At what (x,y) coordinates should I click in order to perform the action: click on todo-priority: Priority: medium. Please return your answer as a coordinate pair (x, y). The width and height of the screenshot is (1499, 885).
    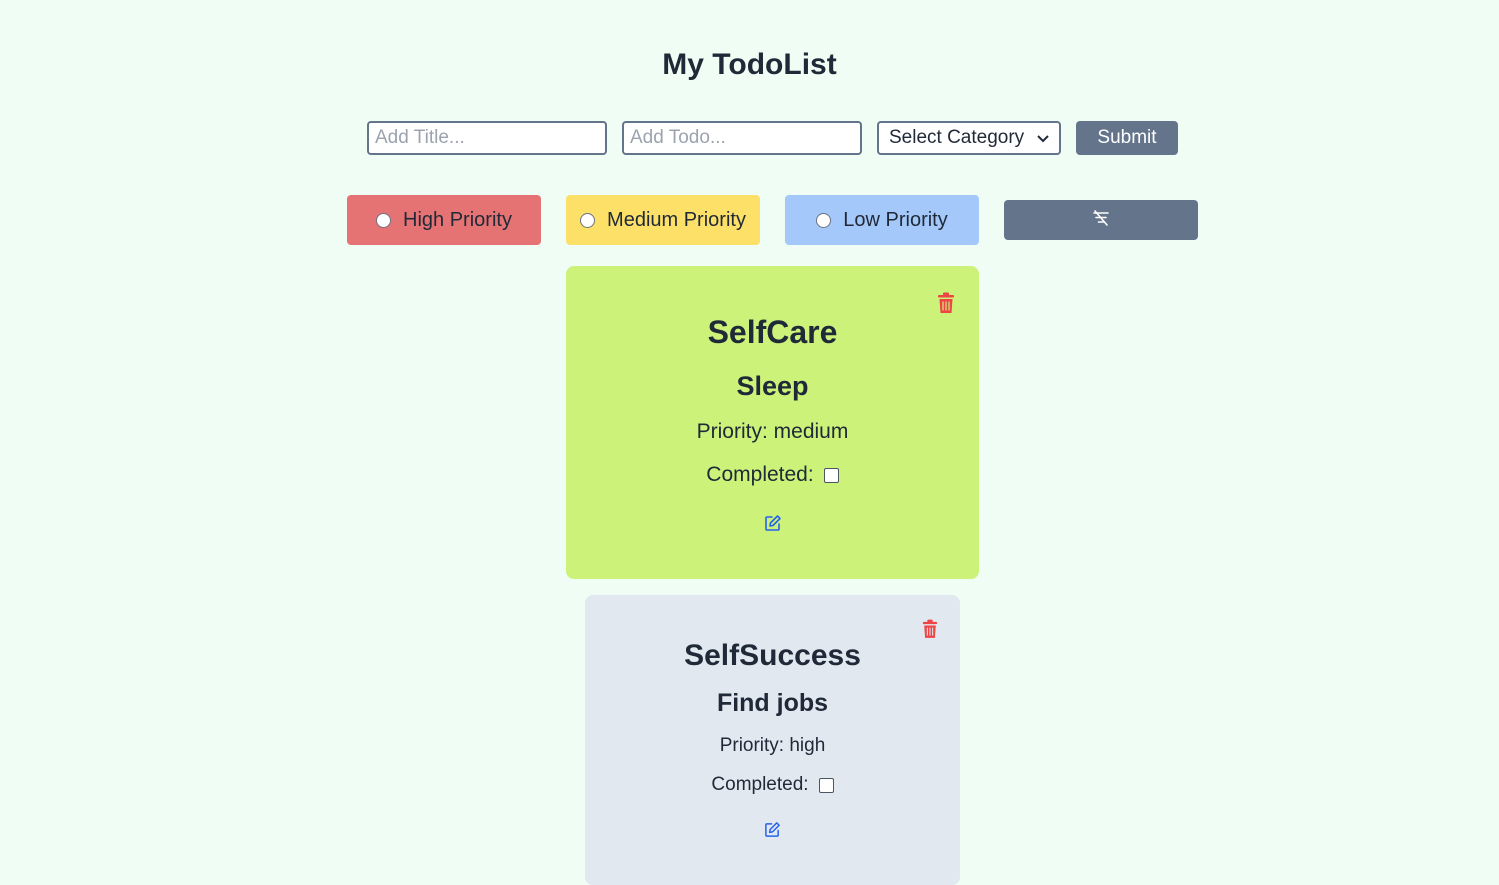
    Looking at the image, I should click on (772, 431).